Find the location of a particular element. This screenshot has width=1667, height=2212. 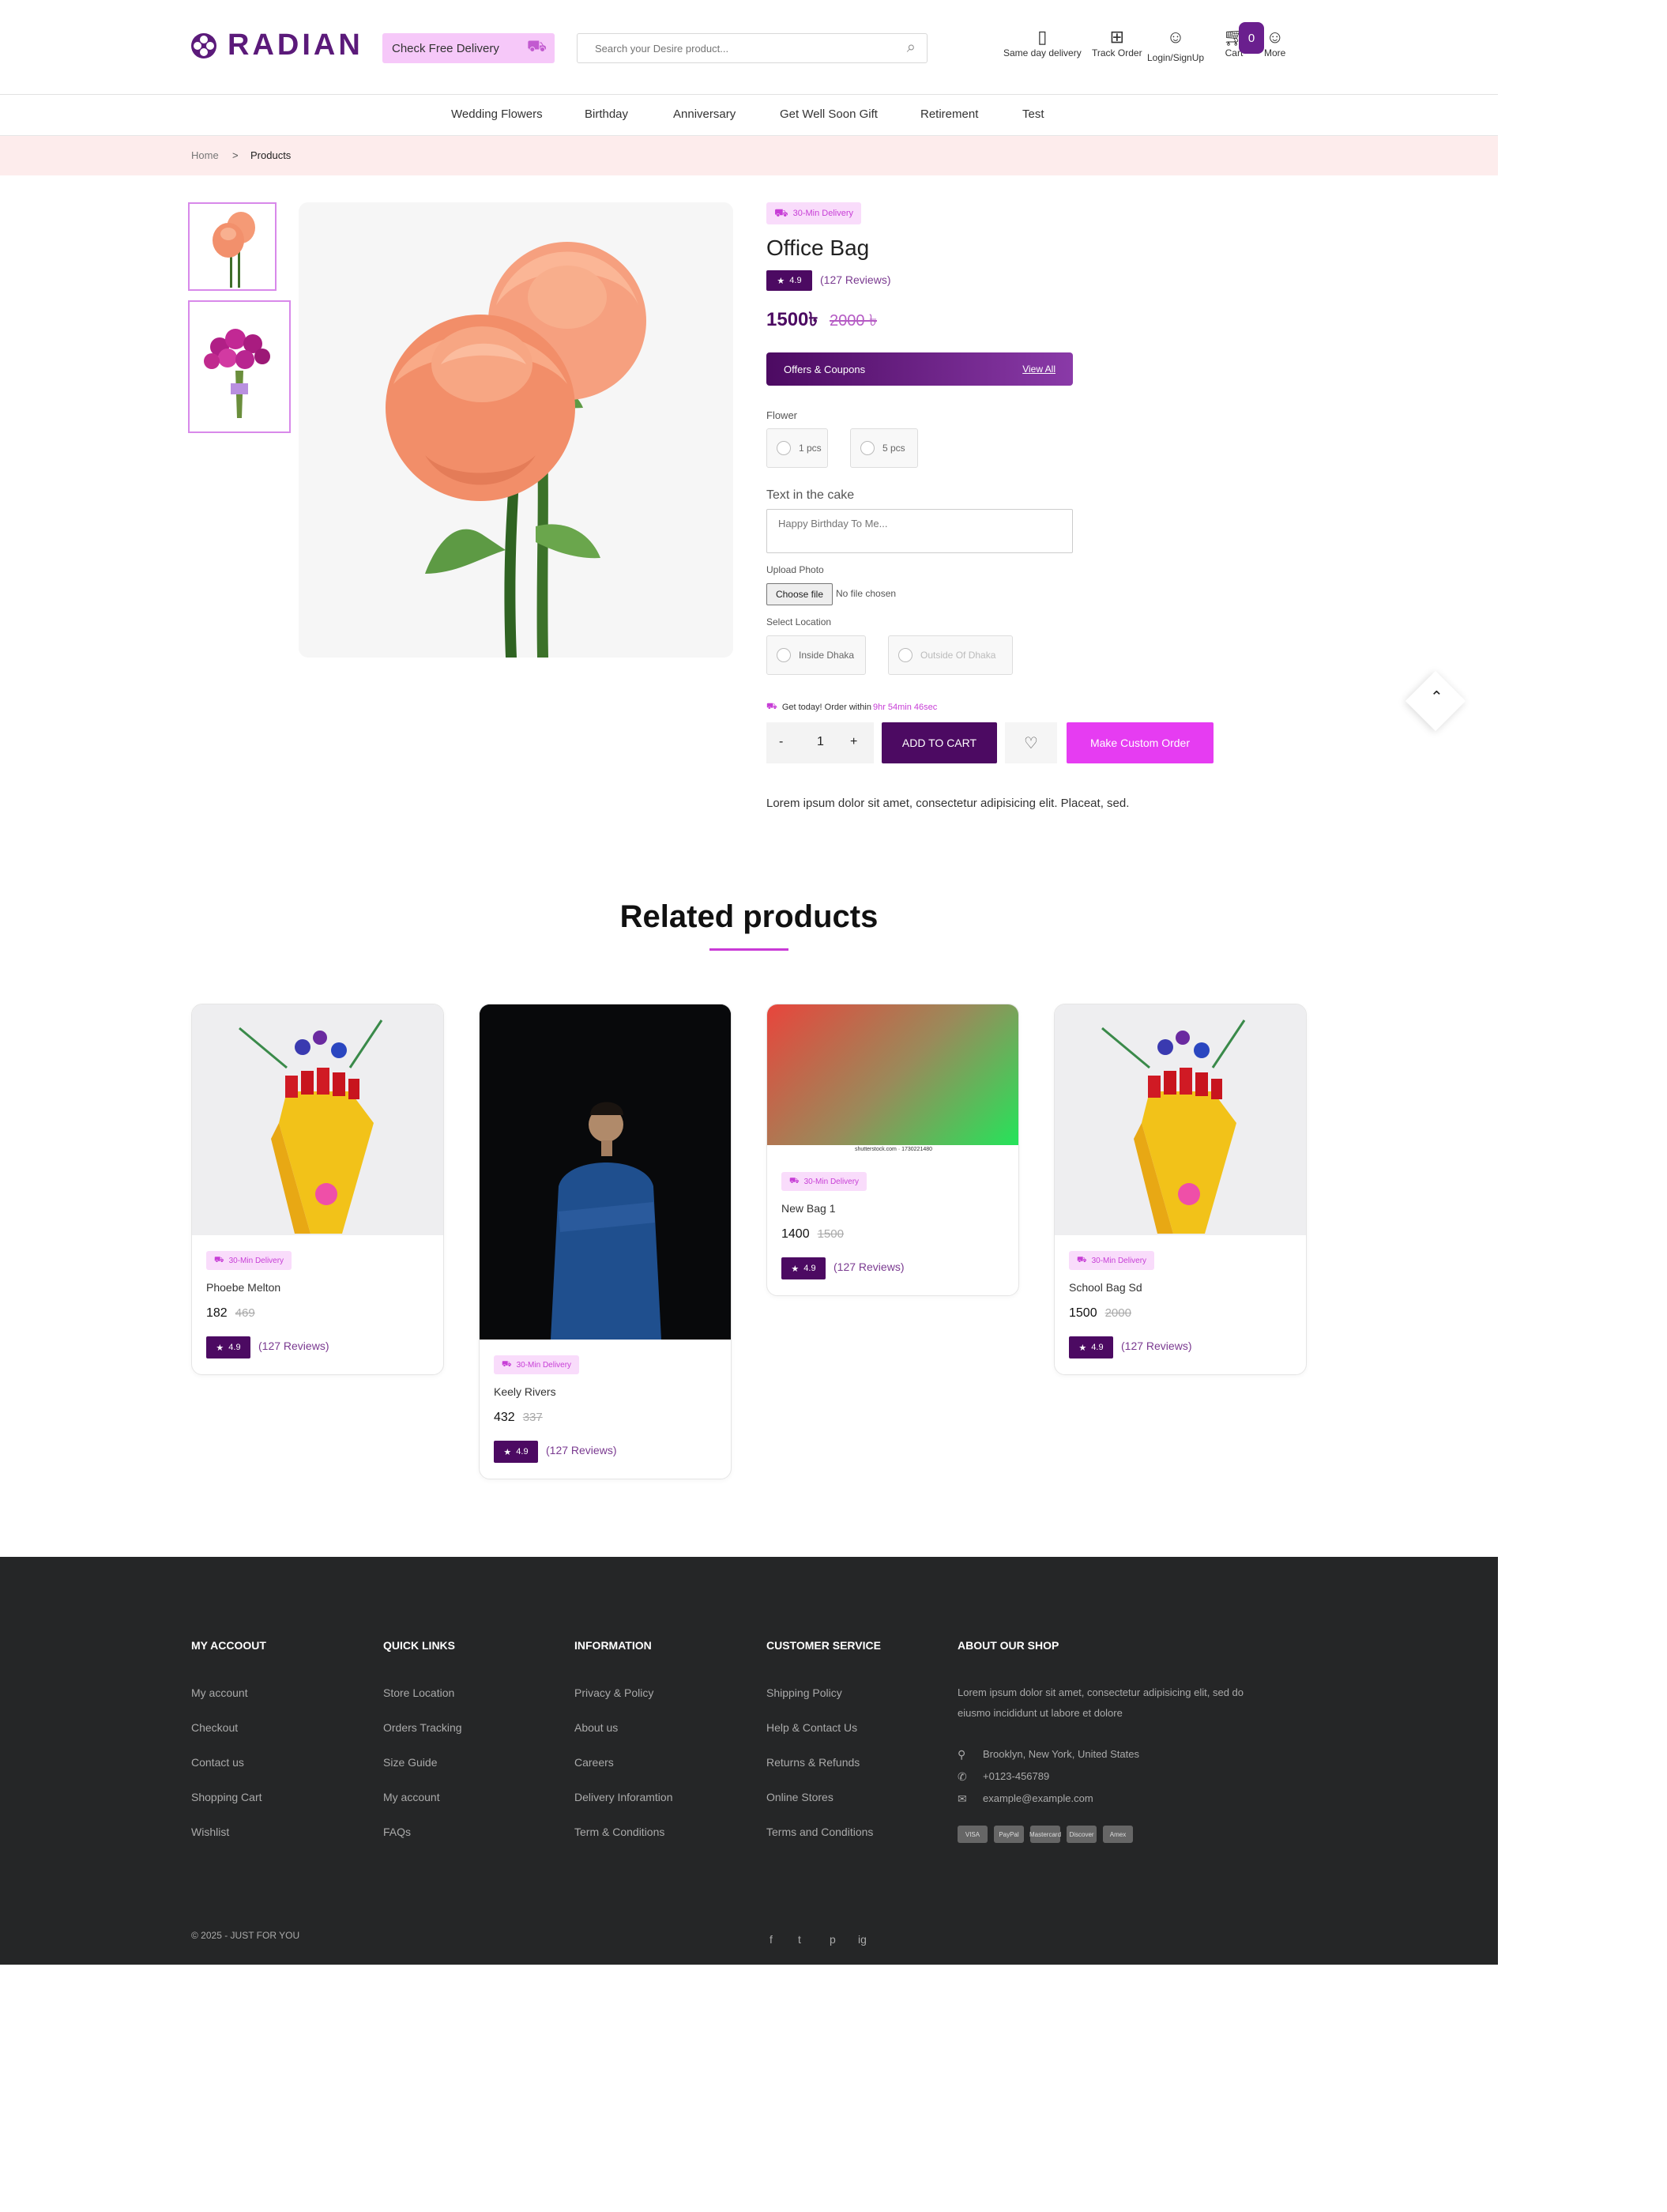

flower-option-5pcs: 5 pcs is located at coordinates (884, 448).